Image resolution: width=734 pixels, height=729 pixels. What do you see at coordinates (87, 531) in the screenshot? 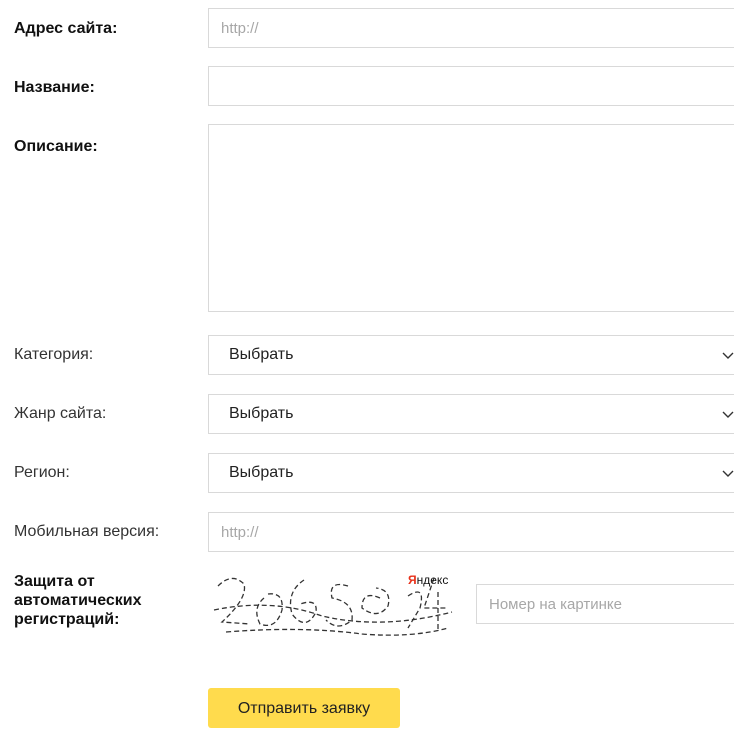
I see `mobile-version-label: Мобильная версия:` at bounding box center [87, 531].